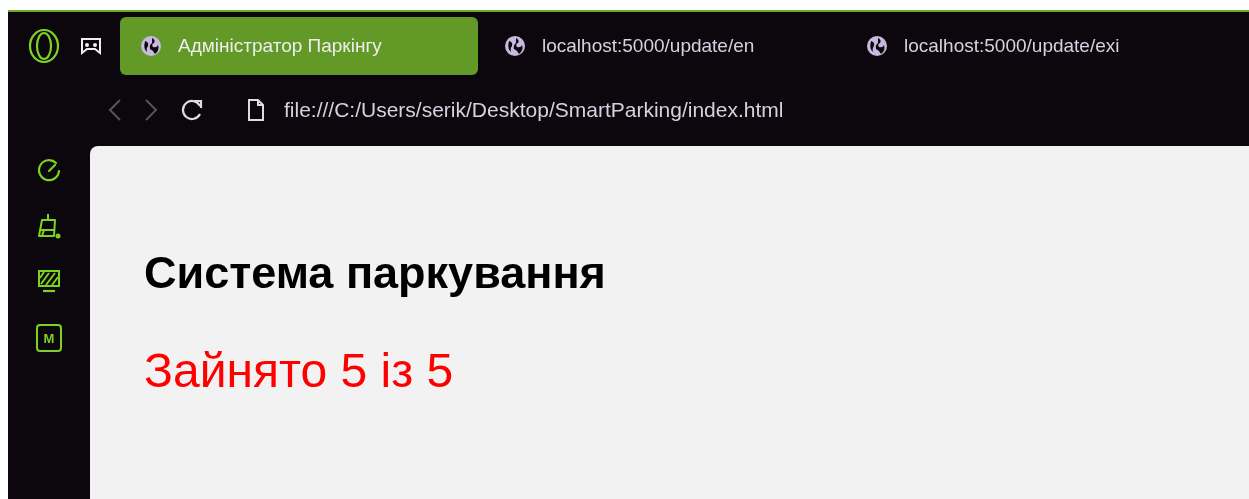 This screenshot has height=499, width=1249. I want to click on browser-tab: localhost:5000/update/exi, so click(1021, 46).